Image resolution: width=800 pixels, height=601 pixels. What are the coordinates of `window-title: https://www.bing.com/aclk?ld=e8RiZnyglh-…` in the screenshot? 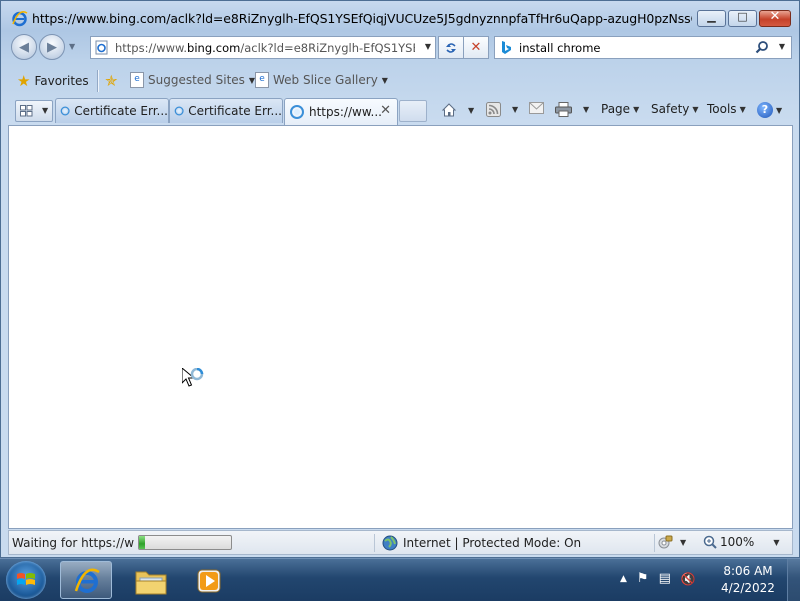 It's located at (362, 18).